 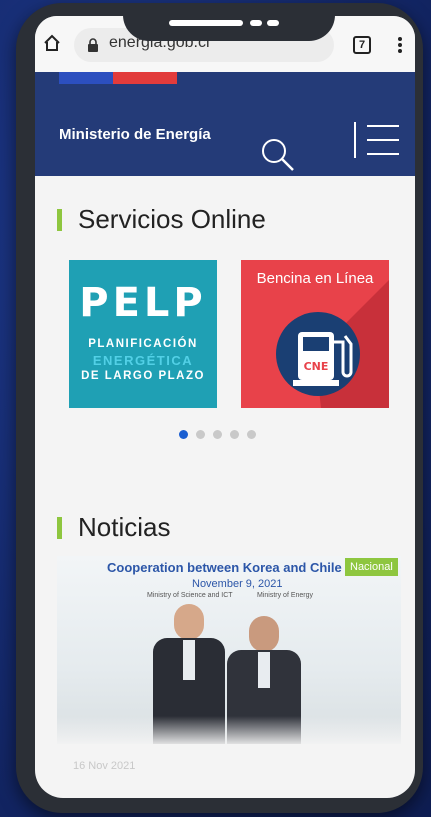 What do you see at coordinates (143, 344) in the screenshot?
I see `pelp-subtitle-line: PLANIFICACIÓN` at bounding box center [143, 344].